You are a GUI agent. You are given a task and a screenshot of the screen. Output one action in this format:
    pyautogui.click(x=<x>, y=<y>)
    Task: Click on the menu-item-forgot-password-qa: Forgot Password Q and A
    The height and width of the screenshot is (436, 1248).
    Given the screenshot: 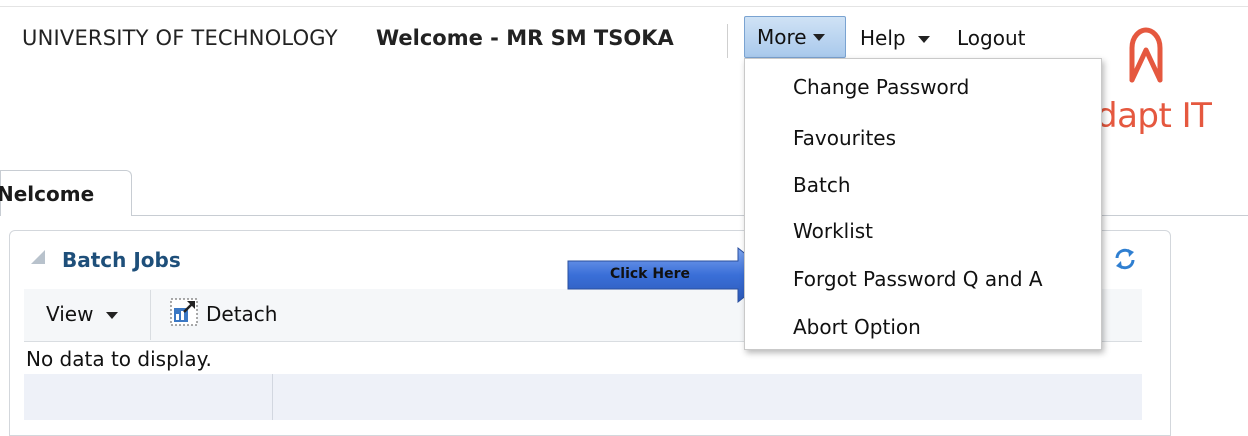 What is the action you would take?
    pyautogui.click(x=918, y=279)
    